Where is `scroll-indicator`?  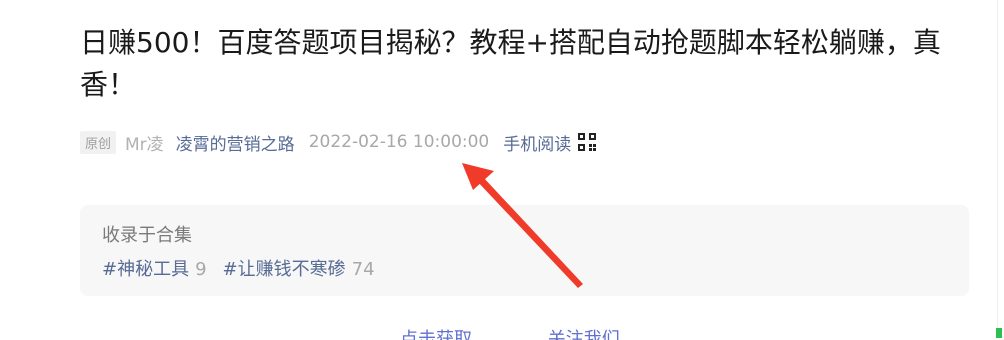
scroll-indicator is located at coordinates (999, 333).